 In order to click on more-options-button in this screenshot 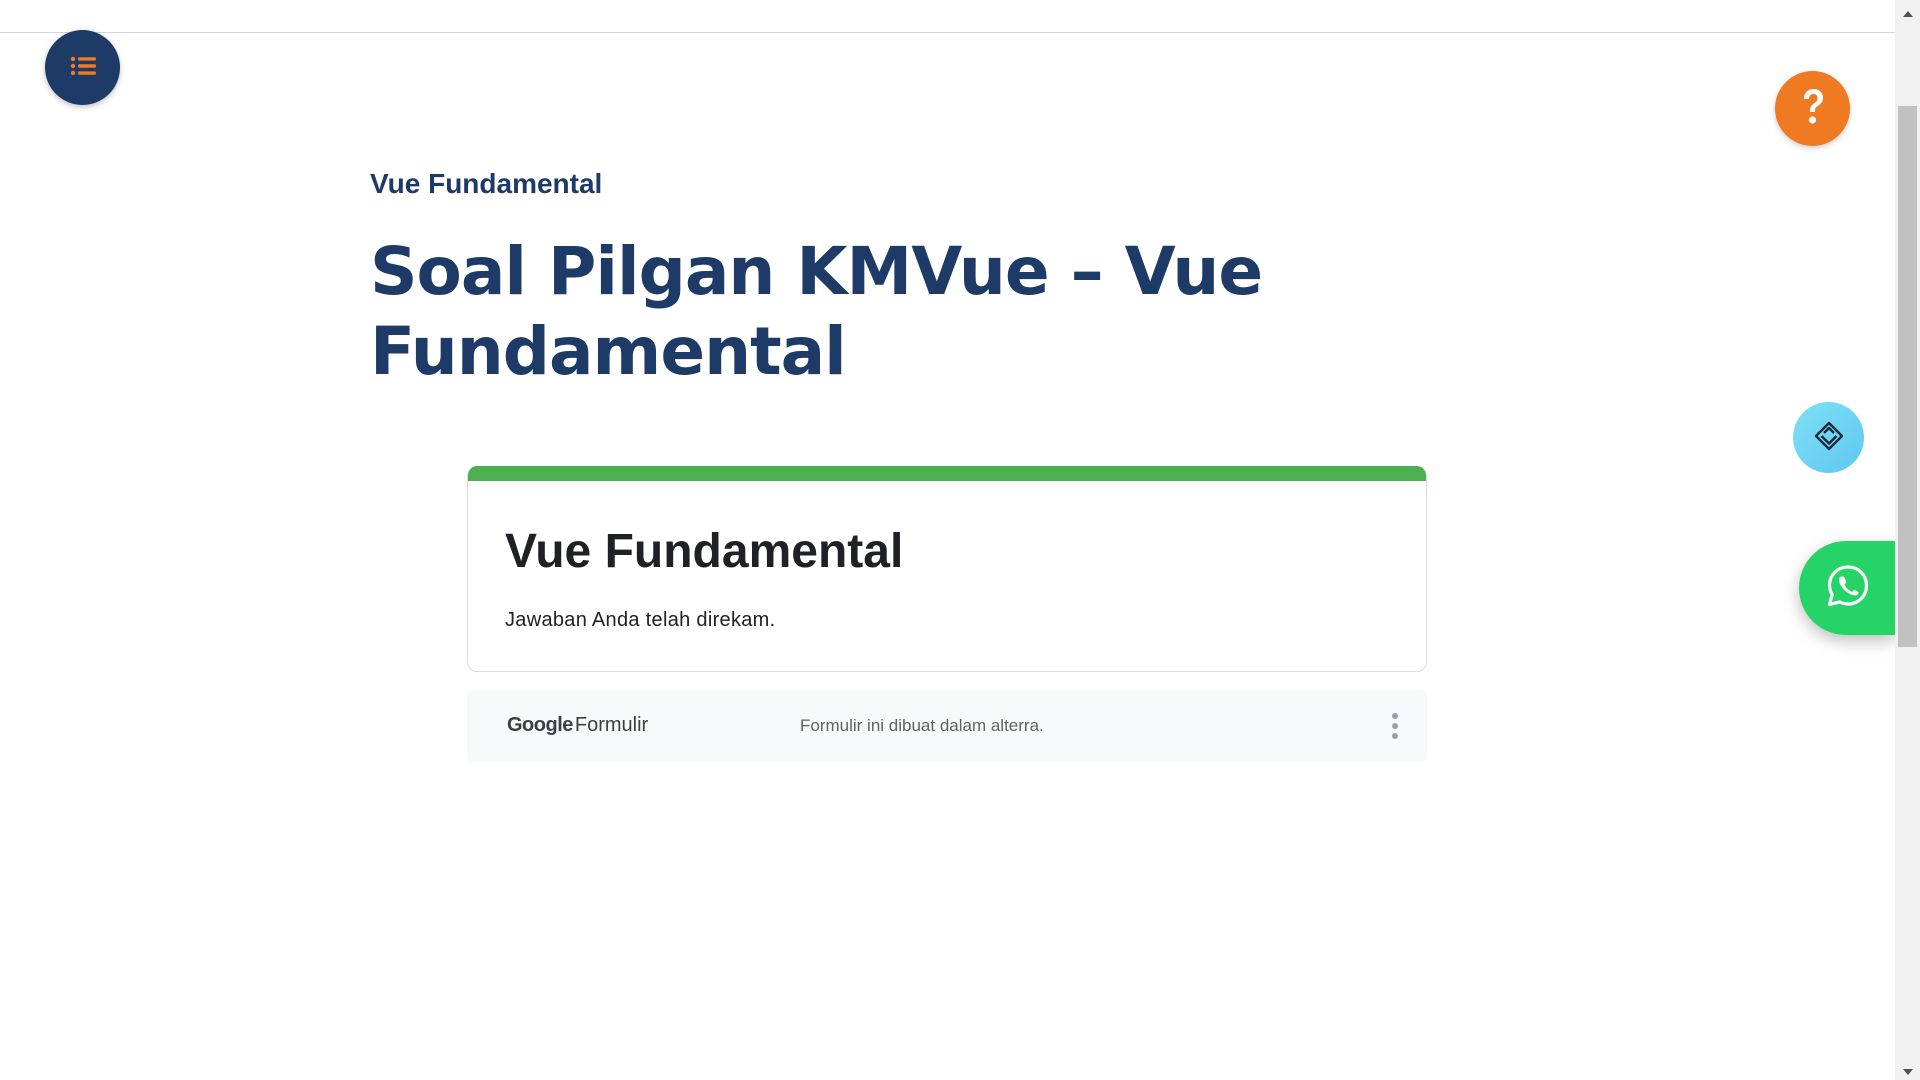, I will do `click(1395, 726)`.